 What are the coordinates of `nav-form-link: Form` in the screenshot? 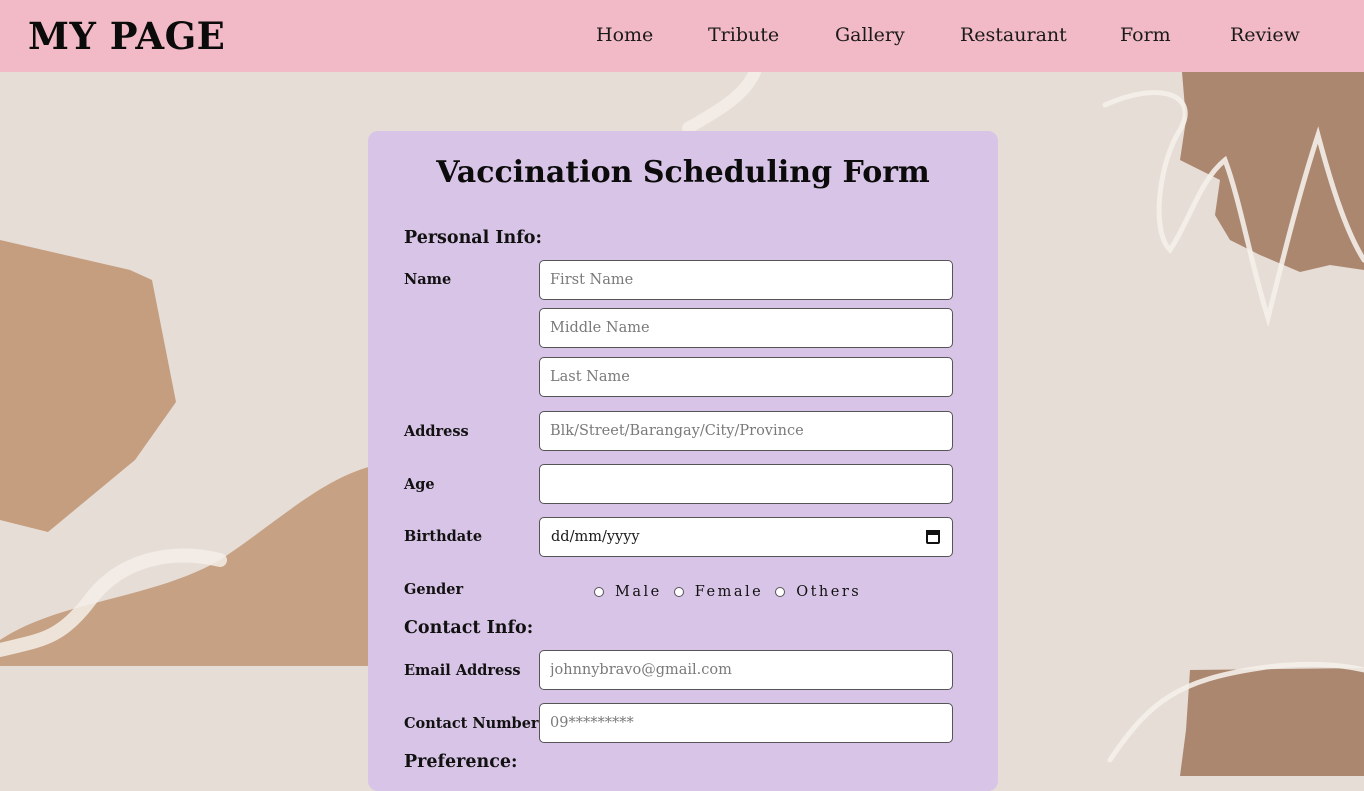 It's located at (1145, 35).